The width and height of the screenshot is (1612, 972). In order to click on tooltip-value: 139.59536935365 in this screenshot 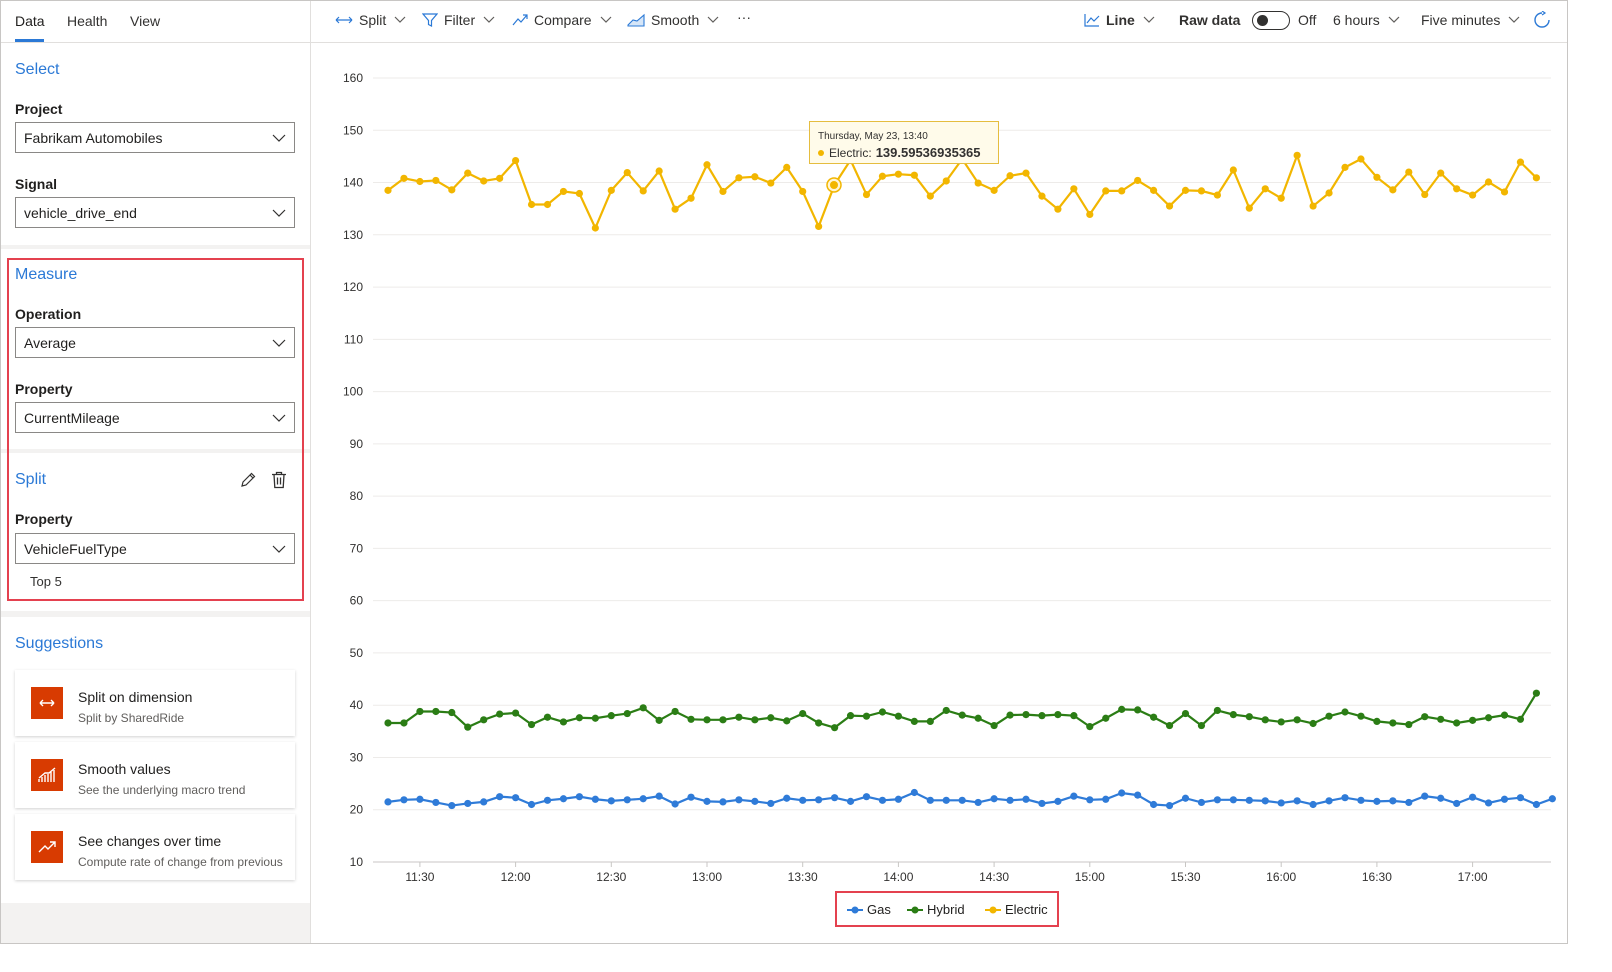, I will do `click(928, 152)`.